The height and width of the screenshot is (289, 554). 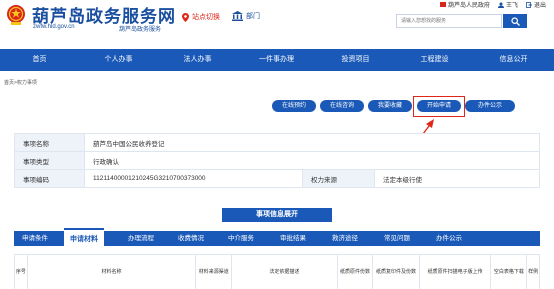 What do you see at coordinates (197, 60) in the screenshot?
I see `nav-item-corporate: 法人办事` at bounding box center [197, 60].